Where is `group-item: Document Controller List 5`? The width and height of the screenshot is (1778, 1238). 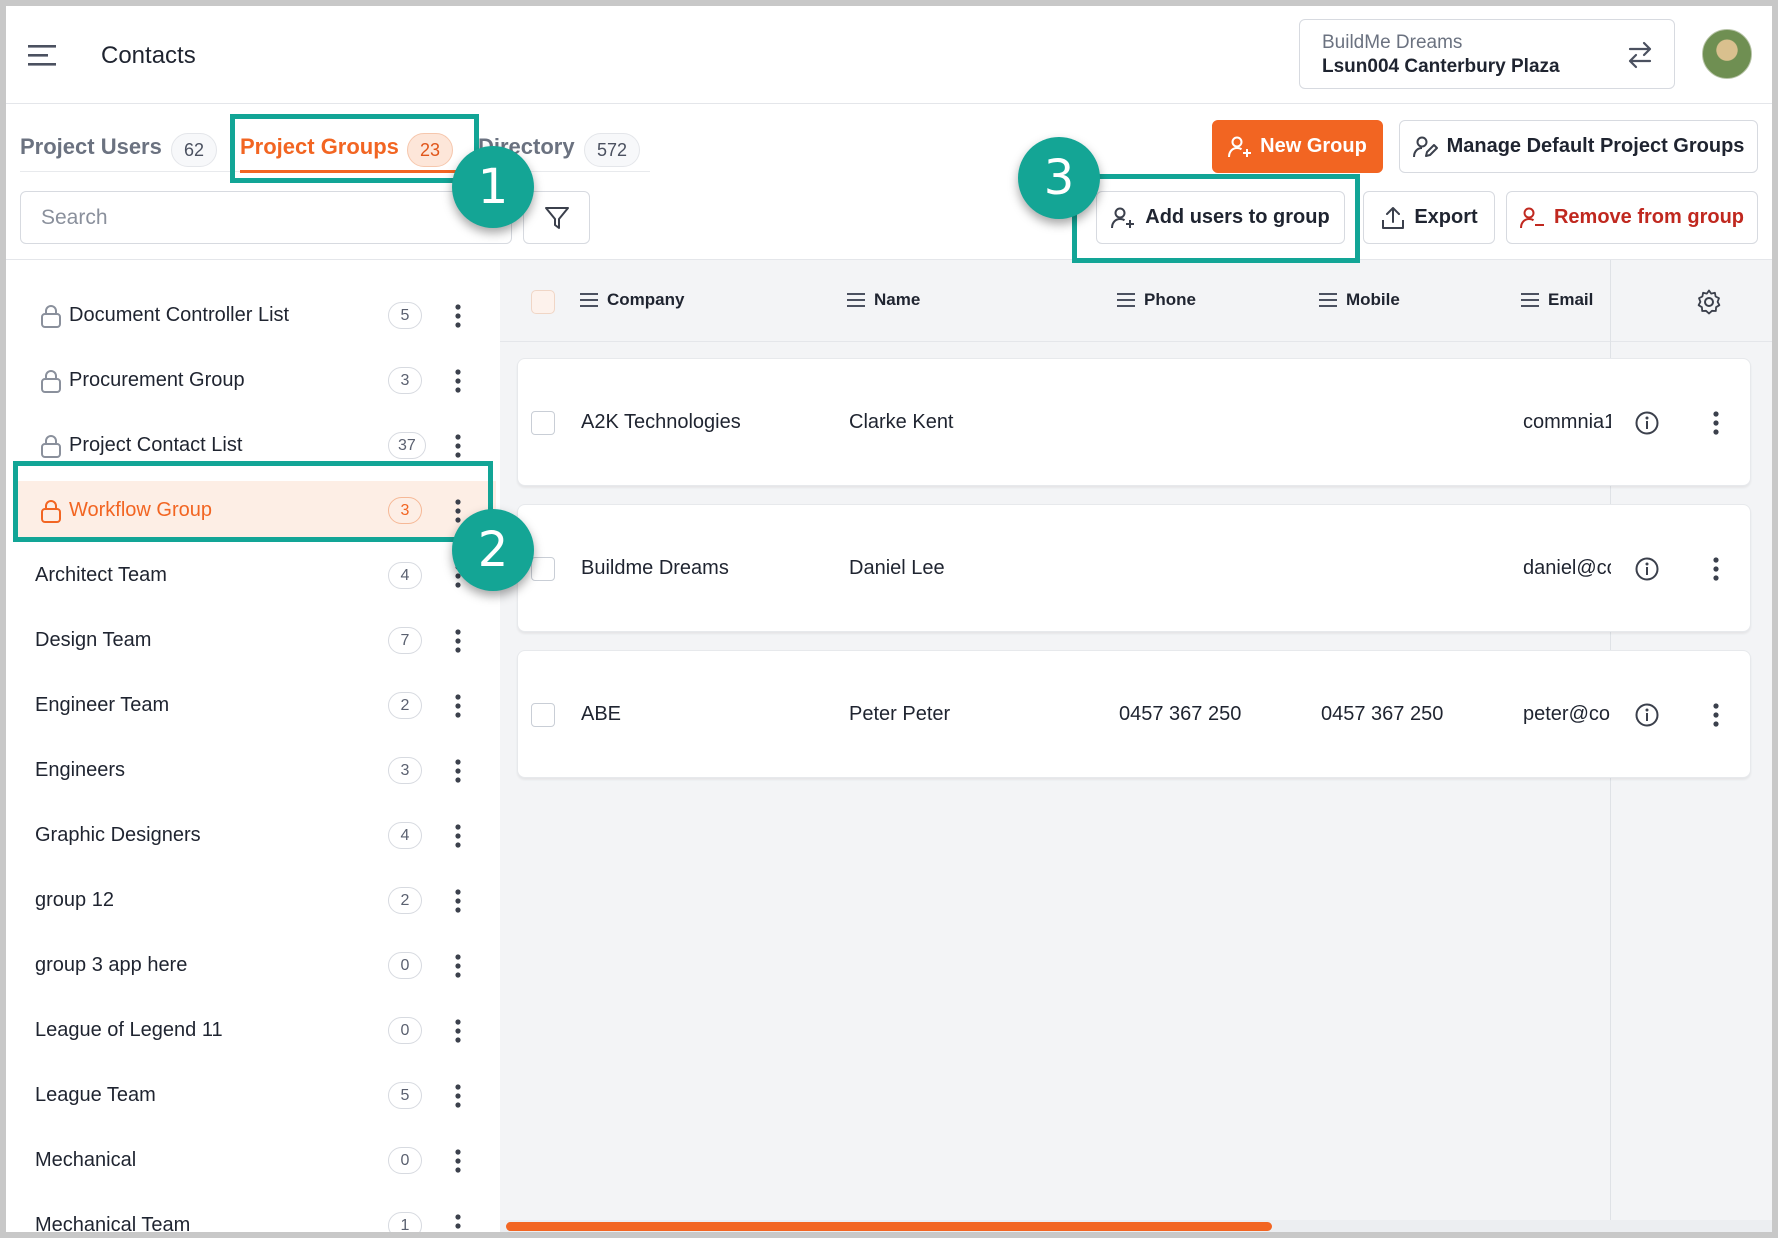
group-item: Document Controller List 5 is located at coordinates (256, 315).